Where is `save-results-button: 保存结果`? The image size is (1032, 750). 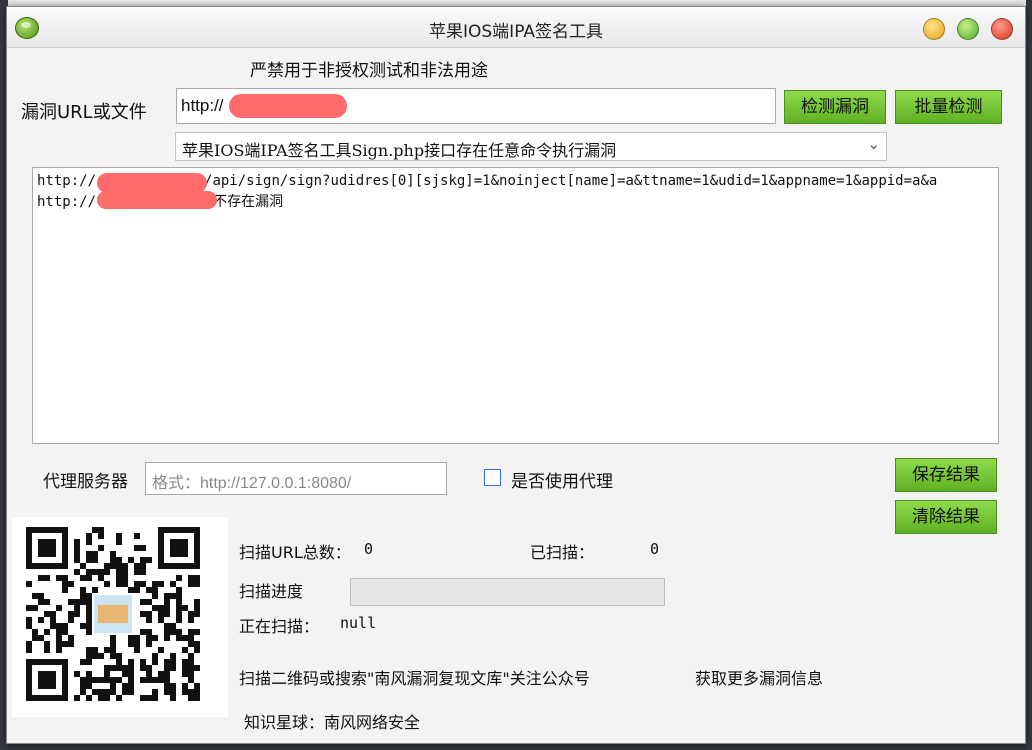
save-results-button: 保存结果 is located at coordinates (946, 475).